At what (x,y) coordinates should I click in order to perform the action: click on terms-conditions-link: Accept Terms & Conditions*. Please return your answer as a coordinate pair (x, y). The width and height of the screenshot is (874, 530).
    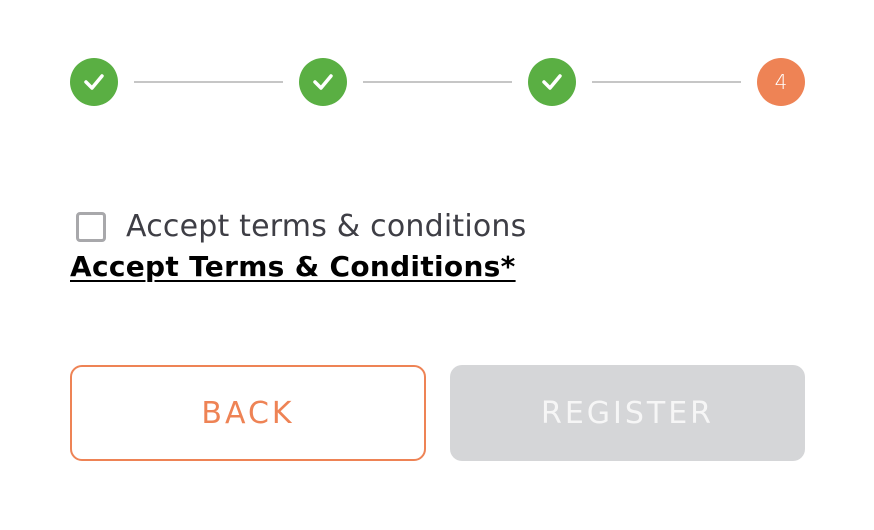
    Looking at the image, I should click on (293, 266).